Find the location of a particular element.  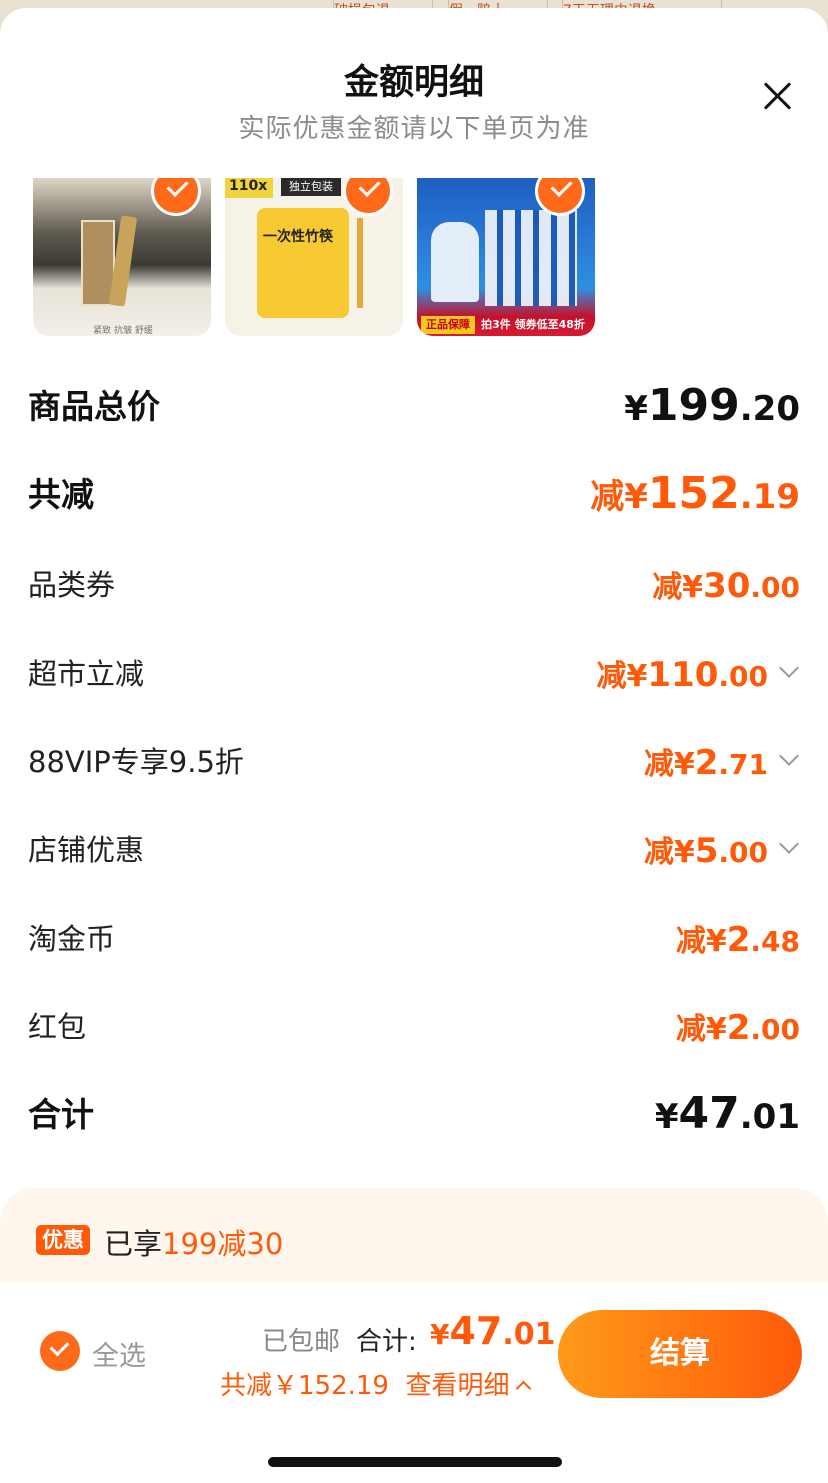

select-all-label: 全选 is located at coordinates (119, 1353).